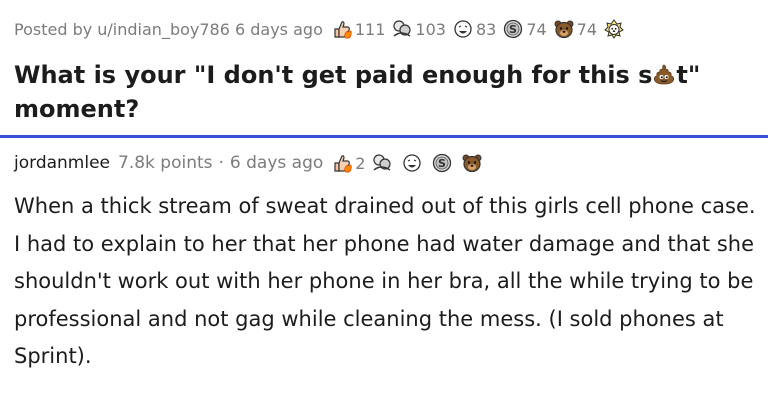  I want to click on post-author: Posted by u/indian_boy786 6 days ago, so click(168, 29).